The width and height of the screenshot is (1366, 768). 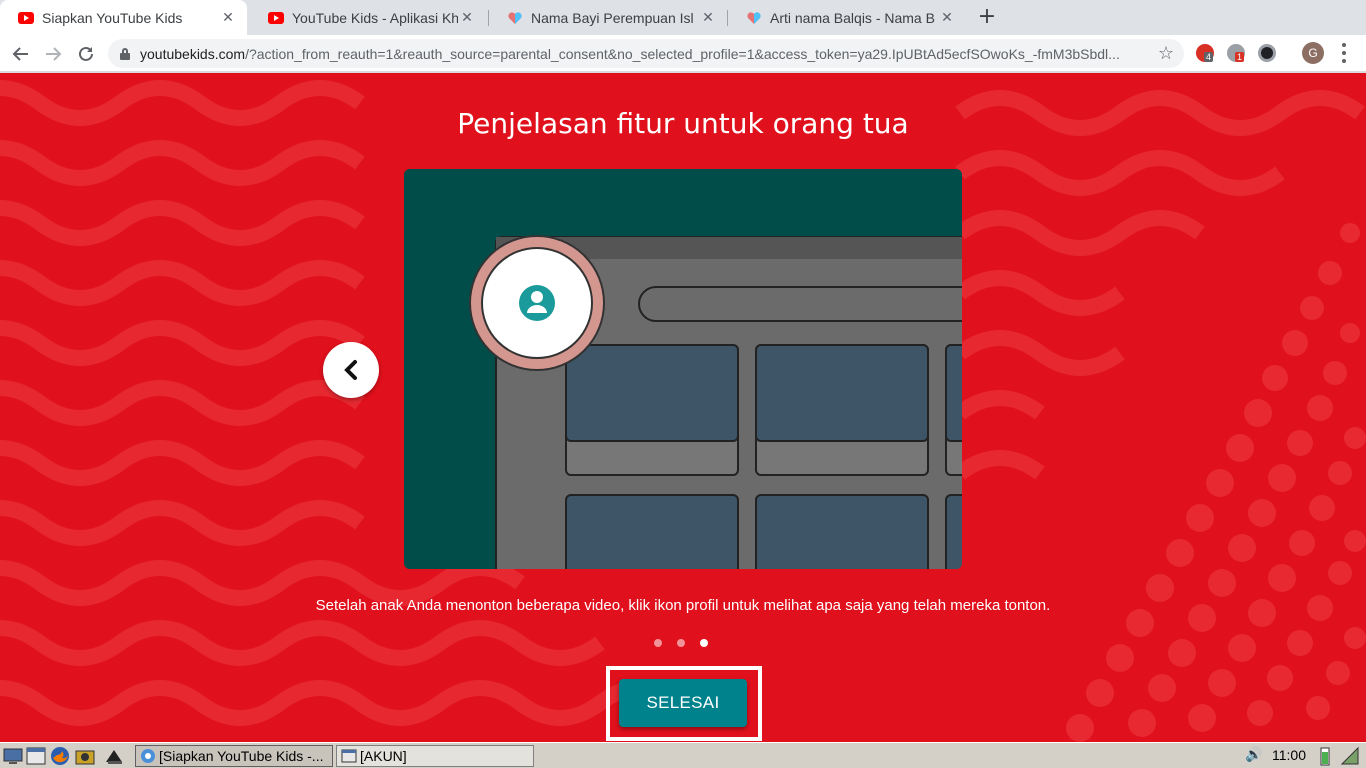 What do you see at coordinates (375, 17) in the screenshot?
I see `tab-title: YouTube Kids - Aplikasi Kh` at bounding box center [375, 17].